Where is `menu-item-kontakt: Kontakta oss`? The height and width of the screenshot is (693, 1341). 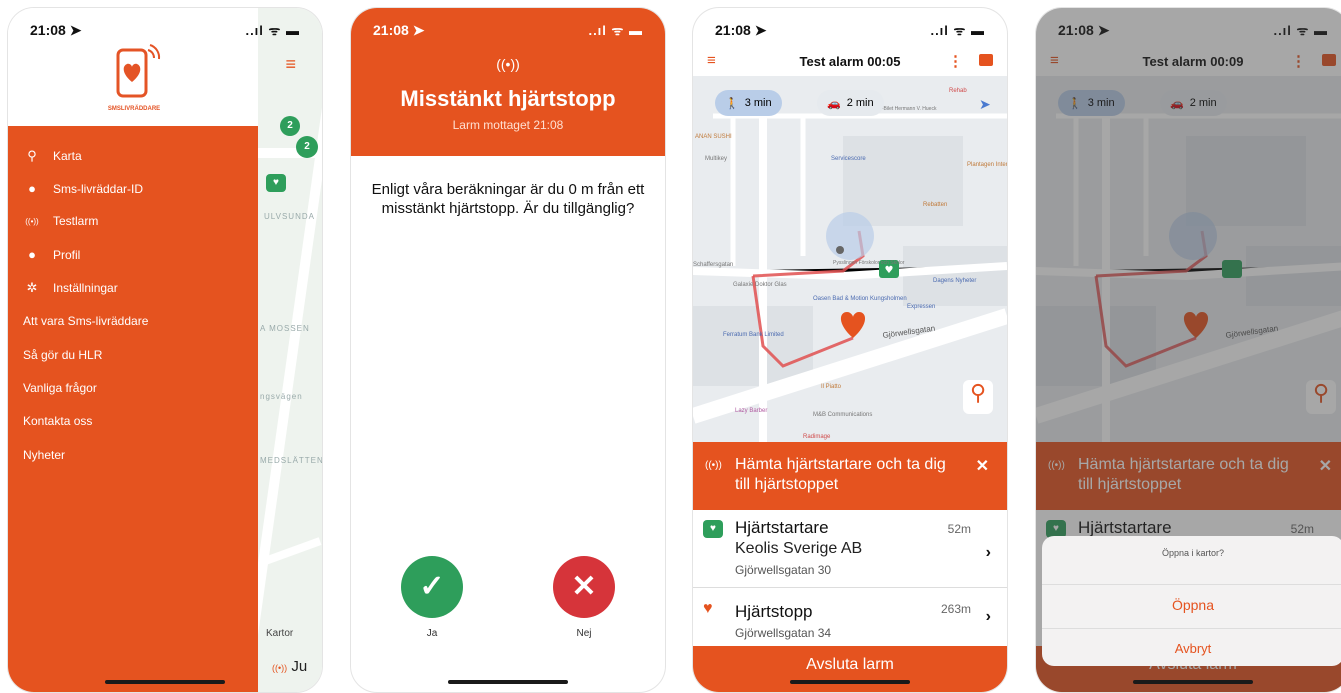
menu-item-kontakt: Kontakta oss is located at coordinates (57, 421).